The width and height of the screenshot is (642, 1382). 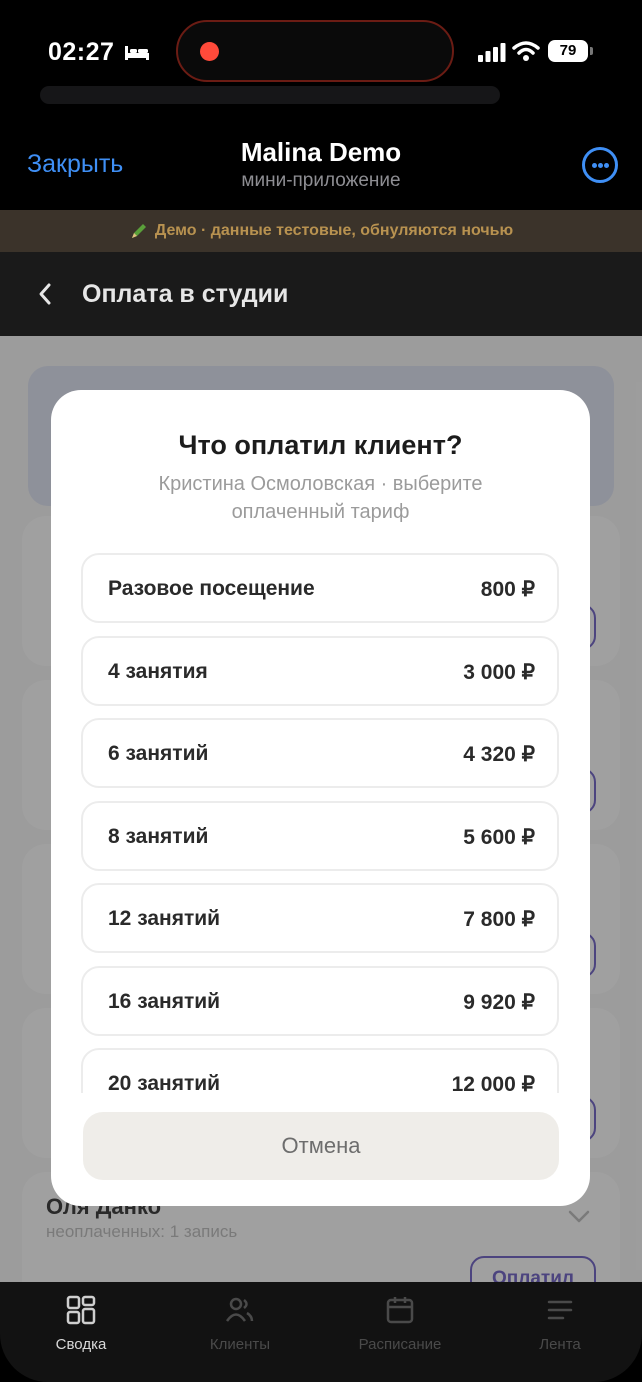 What do you see at coordinates (320, 1000) in the screenshot?
I see `tariff-option: 16 занятий 9 920 ₽` at bounding box center [320, 1000].